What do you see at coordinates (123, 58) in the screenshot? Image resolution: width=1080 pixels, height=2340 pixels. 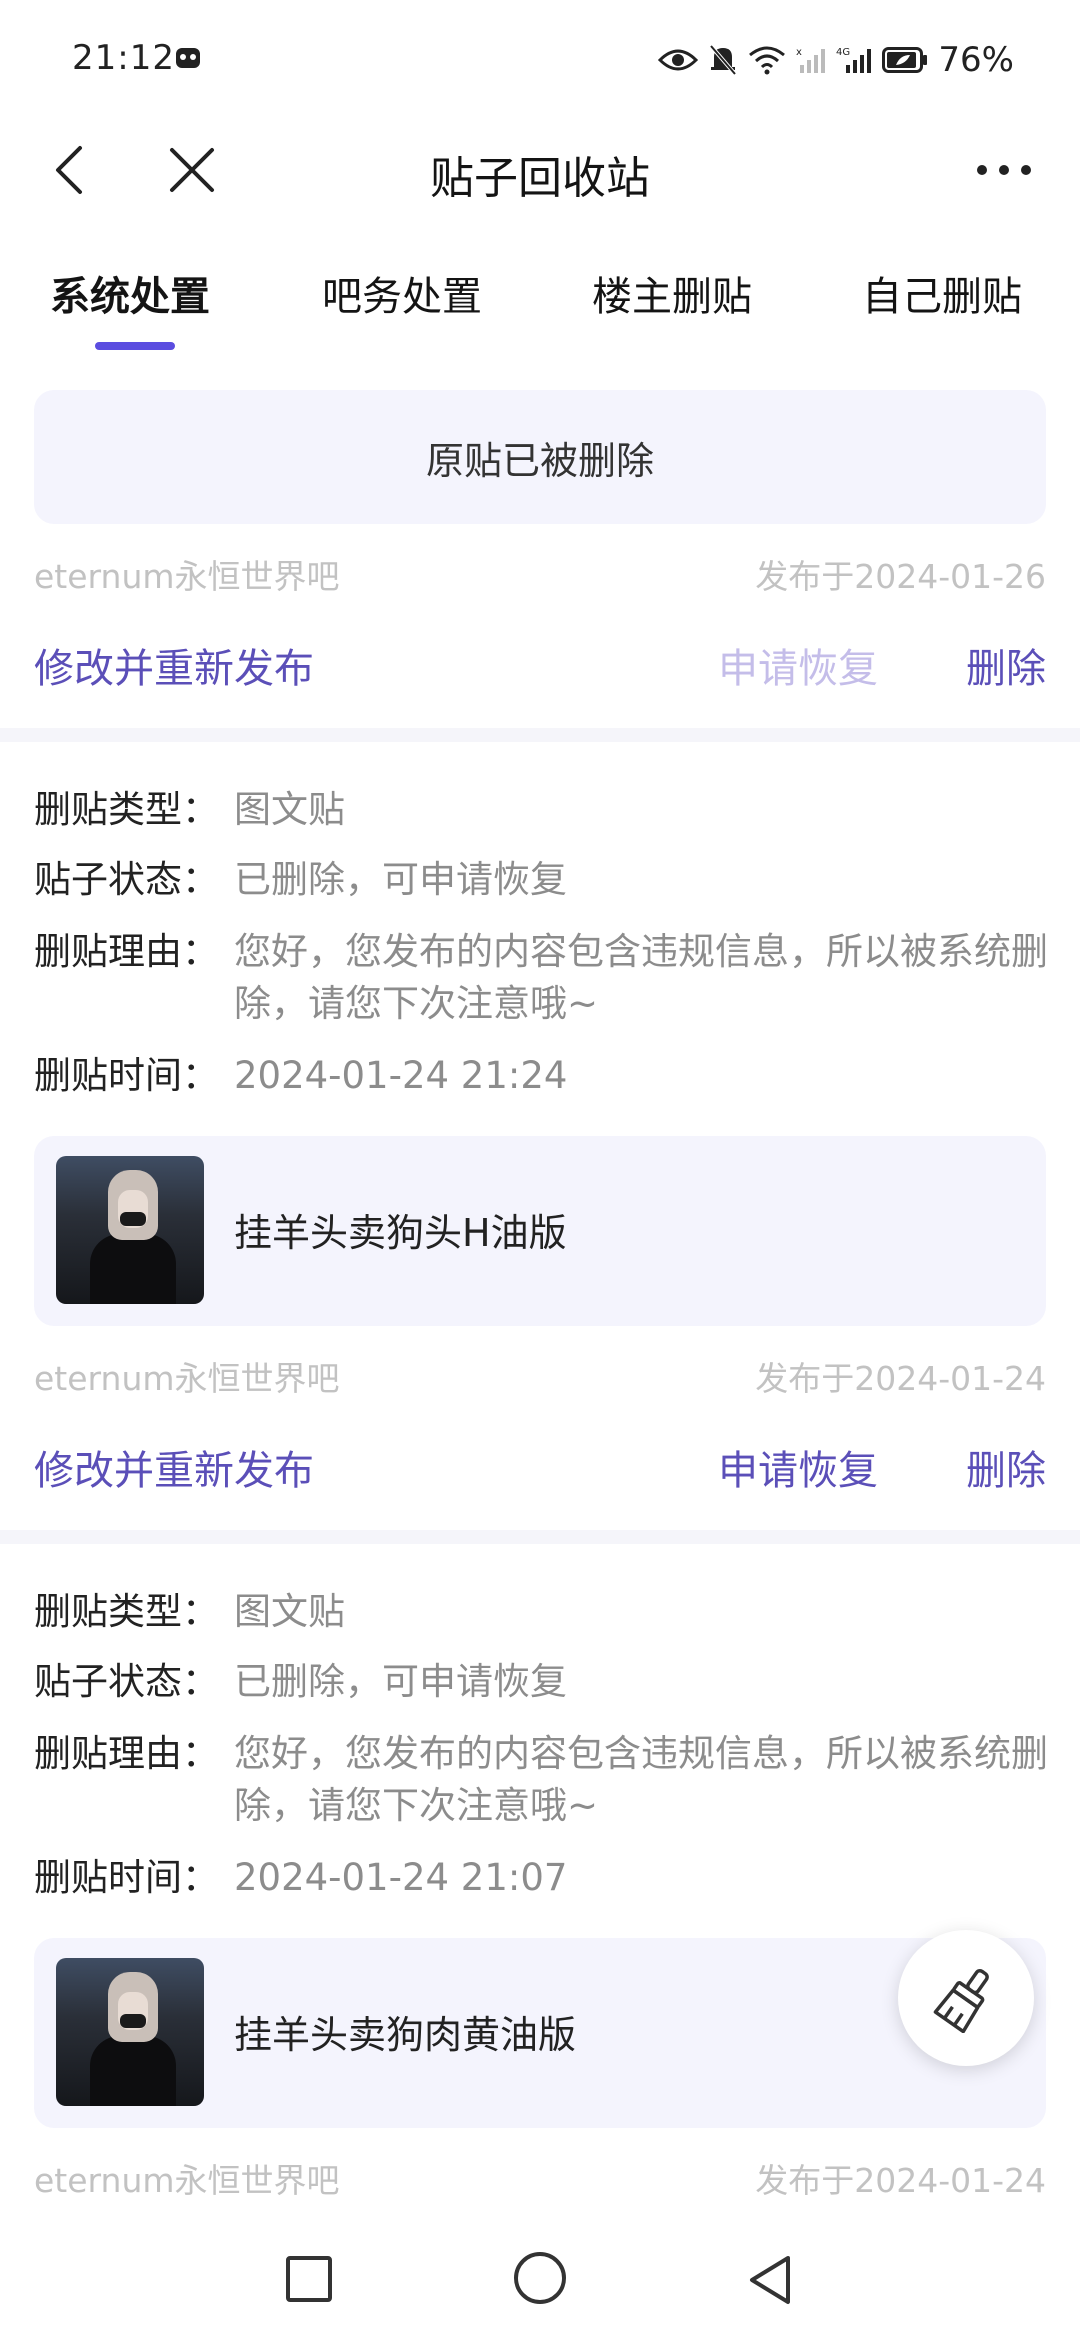 I see `status-time: 21:12` at bounding box center [123, 58].